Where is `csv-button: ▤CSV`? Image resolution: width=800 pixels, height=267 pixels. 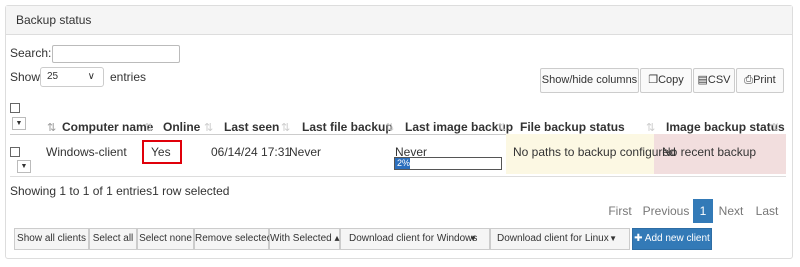 csv-button: ▤CSV is located at coordinates (714, 80).